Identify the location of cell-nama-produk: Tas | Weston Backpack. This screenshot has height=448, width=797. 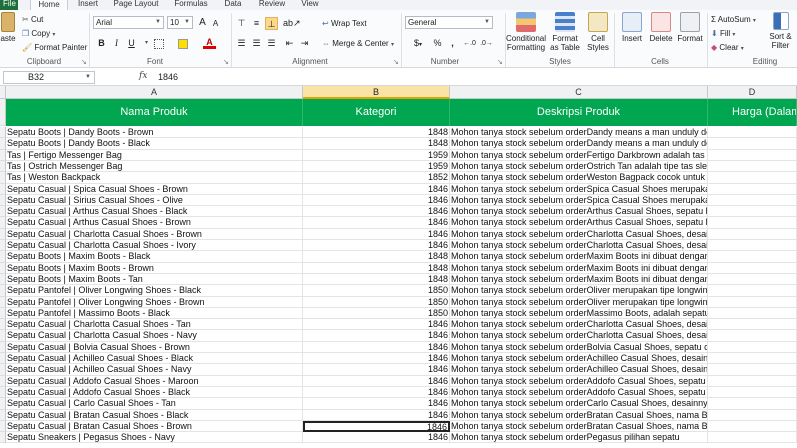
(154, 178).